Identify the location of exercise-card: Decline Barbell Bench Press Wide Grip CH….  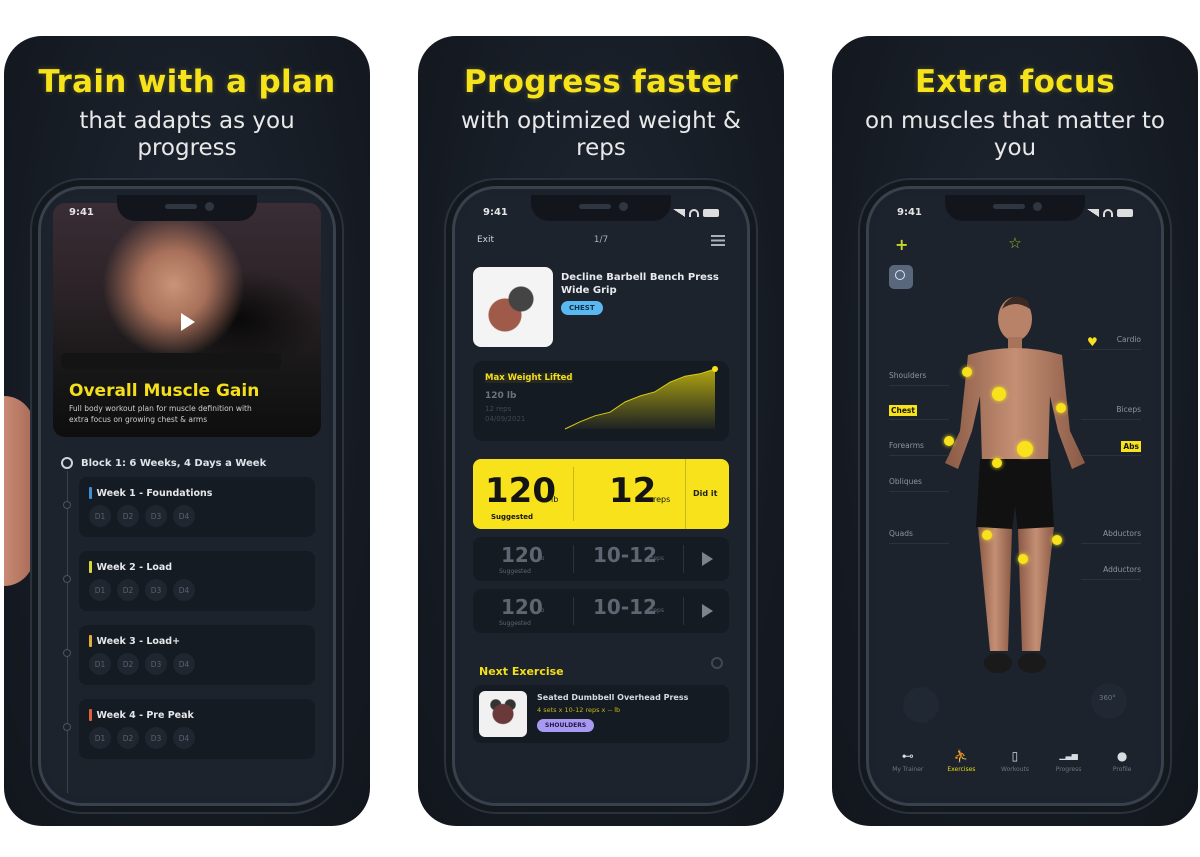
(601, 307).